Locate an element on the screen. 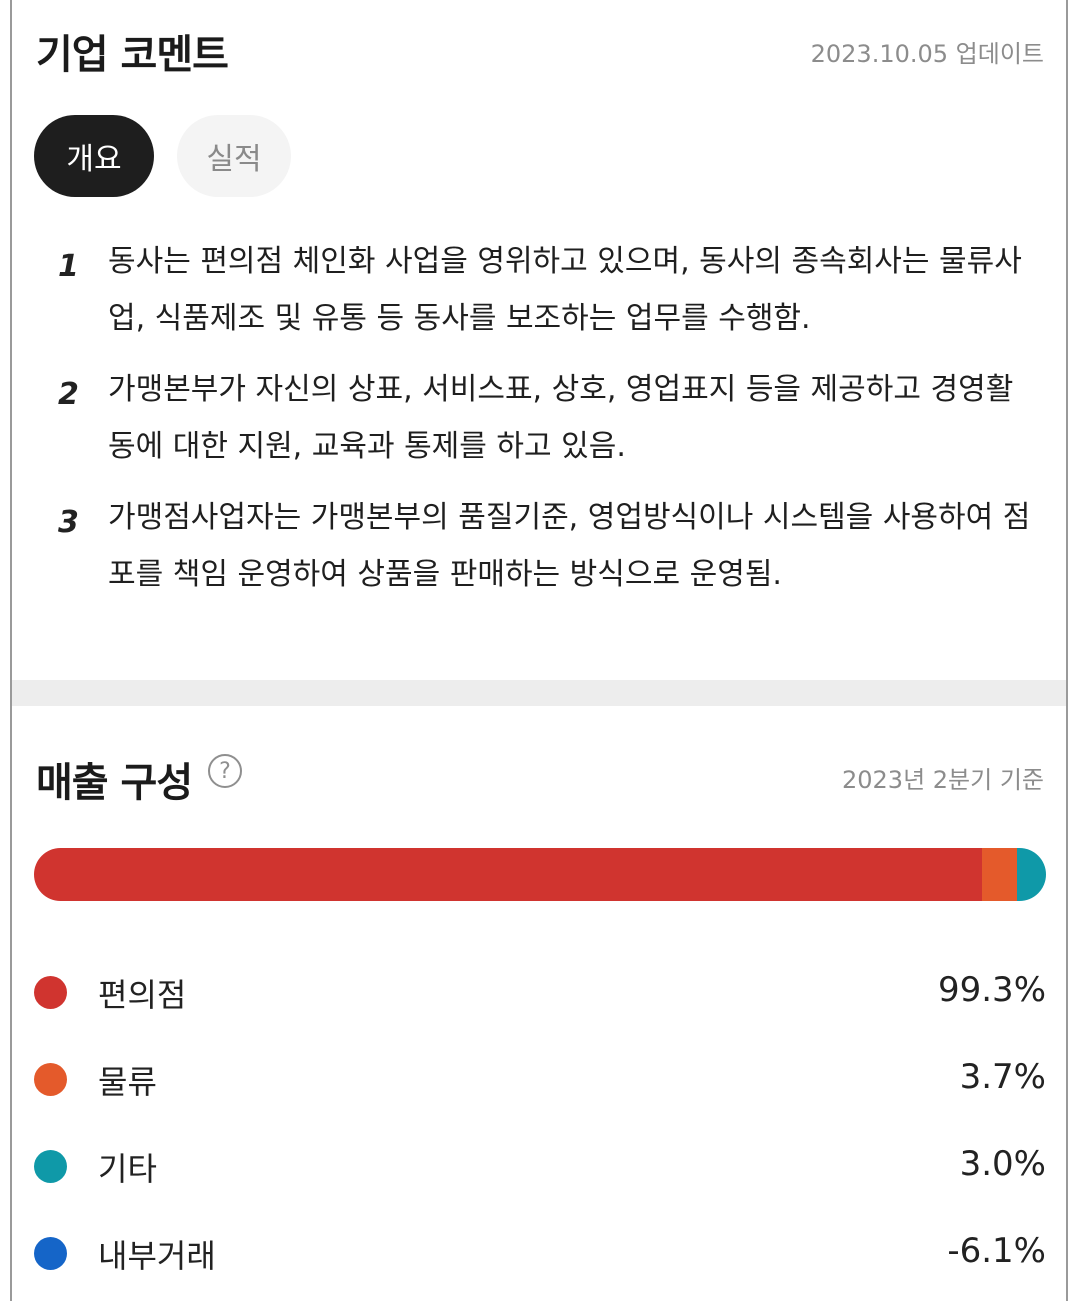  legend-label: 내부거래 is located at coordinates (157, 1256).